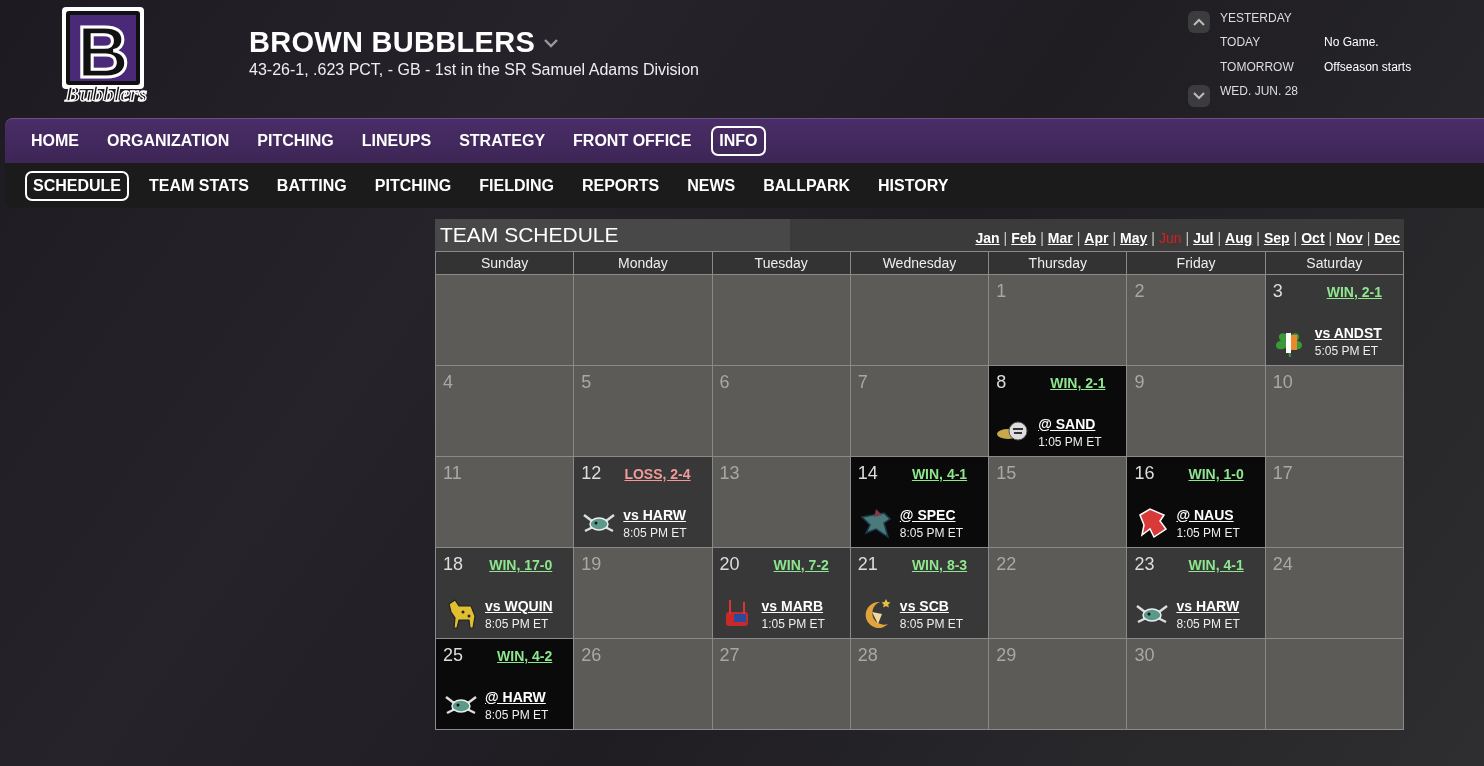 The image size is (1484, 766). I want to click on nav-tab: ORGANIZATION, so click(168, 141).